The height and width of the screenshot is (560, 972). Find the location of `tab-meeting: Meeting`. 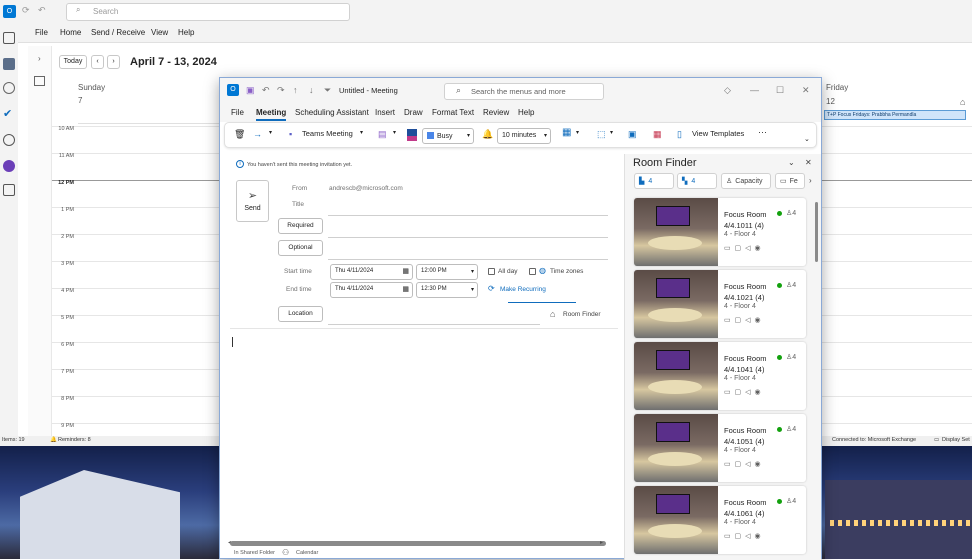

tab-meeting: Meeting is located at coordinates (271, 114).